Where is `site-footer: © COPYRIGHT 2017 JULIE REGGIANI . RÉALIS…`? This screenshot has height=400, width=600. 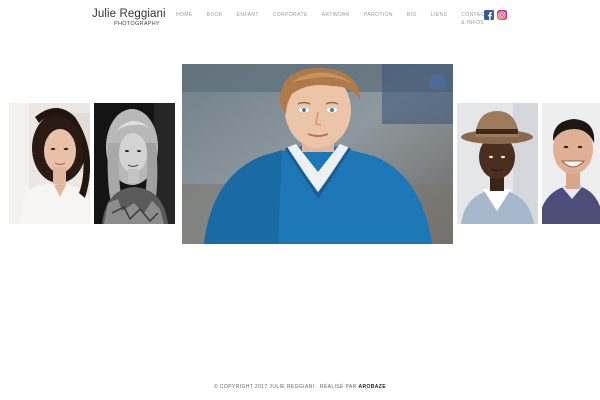
site-footer: © COPYRIGHT 2017 JULIE REGGIANI . RÉALIS… is located at coordinates (300, 387).